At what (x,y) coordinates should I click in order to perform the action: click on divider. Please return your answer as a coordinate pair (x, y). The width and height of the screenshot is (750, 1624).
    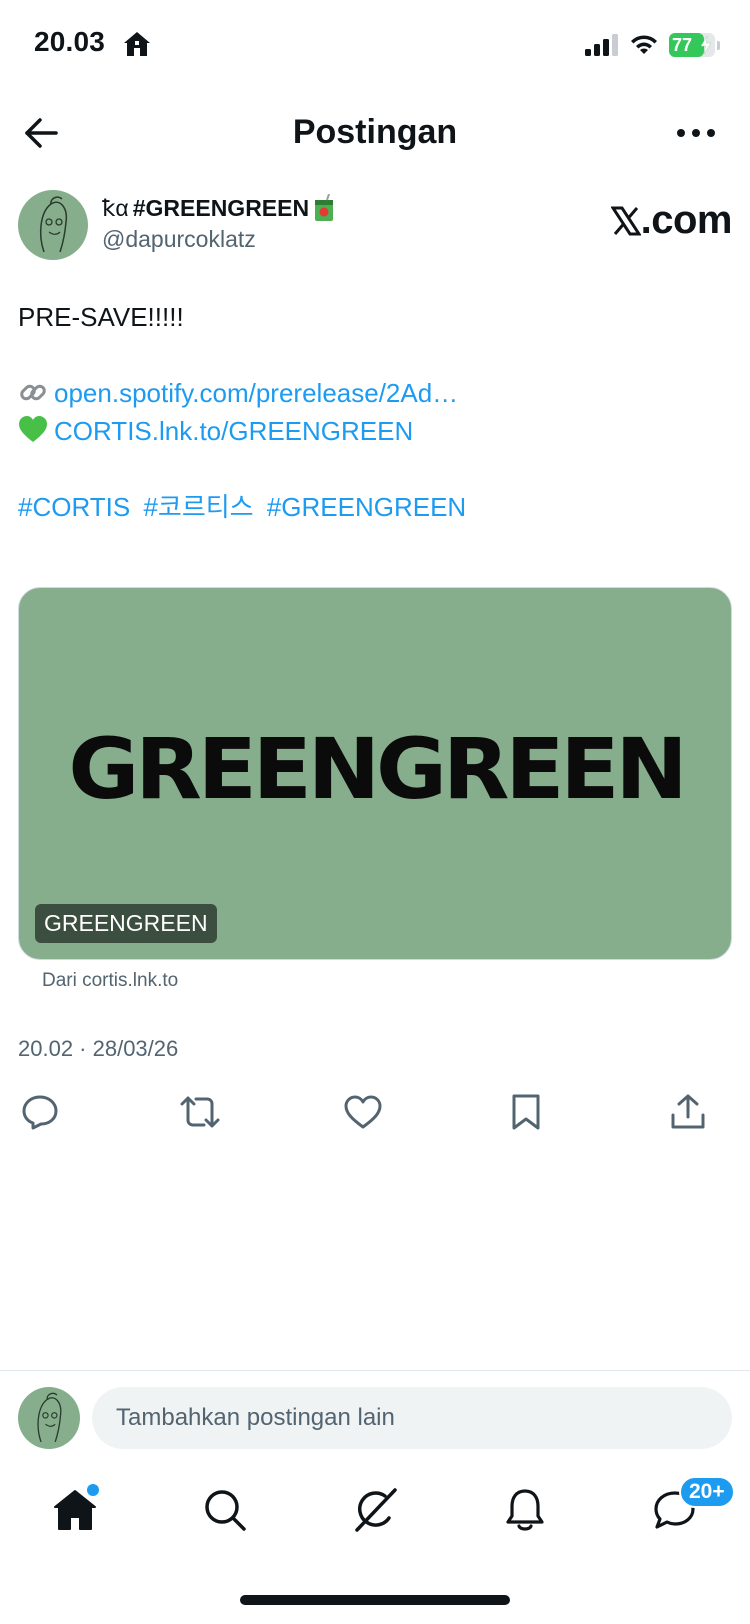
    Looking at the image, I should click on (375, 1370).